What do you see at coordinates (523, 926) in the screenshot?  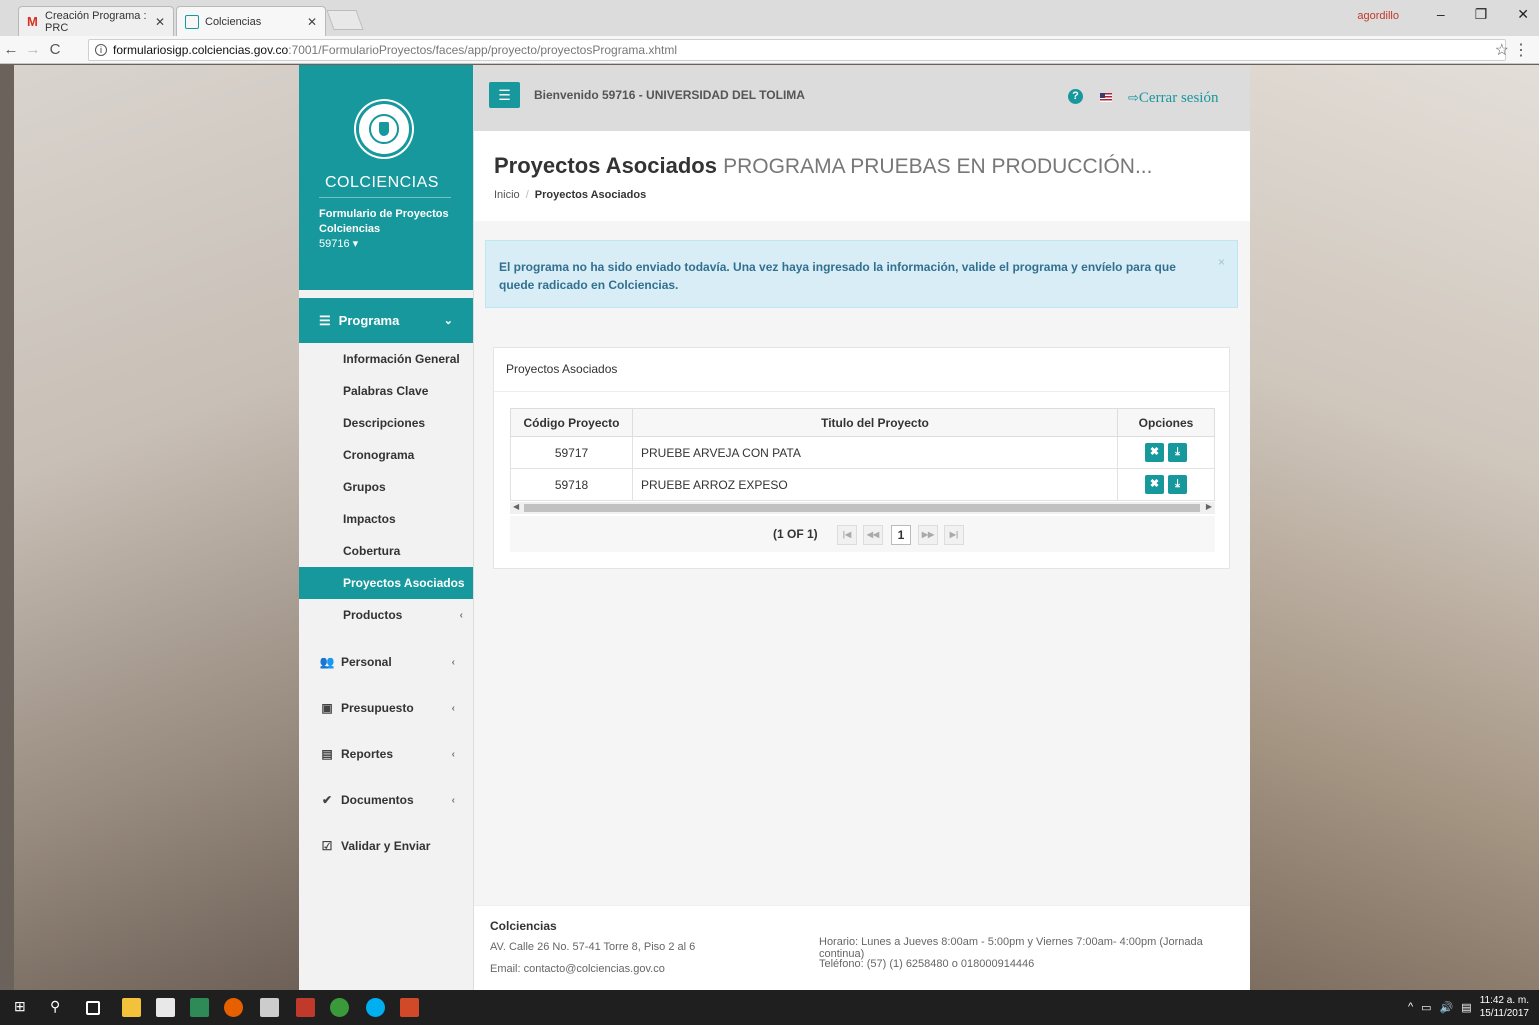 I see `footer-org: Colciencias` at bounding box center [523, 926].